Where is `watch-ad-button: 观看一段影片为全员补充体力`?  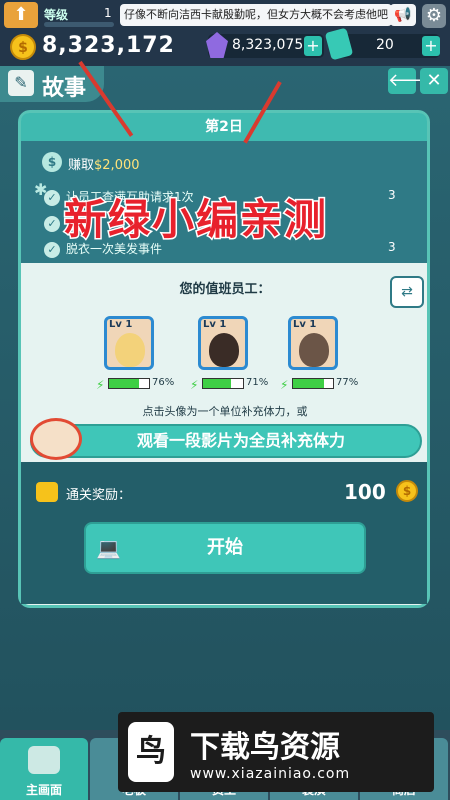
watch-ad-button: 观看一段影片为全员补充体力 is located at coordinates (226, 441).